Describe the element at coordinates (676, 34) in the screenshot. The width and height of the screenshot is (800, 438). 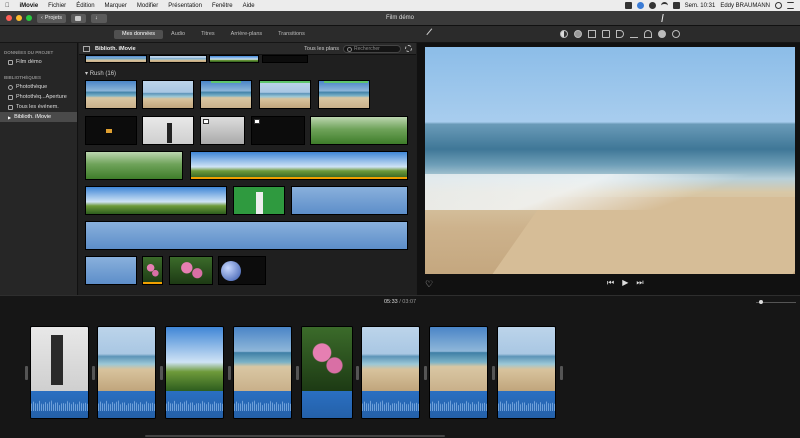
I see `info-icon` at that location.